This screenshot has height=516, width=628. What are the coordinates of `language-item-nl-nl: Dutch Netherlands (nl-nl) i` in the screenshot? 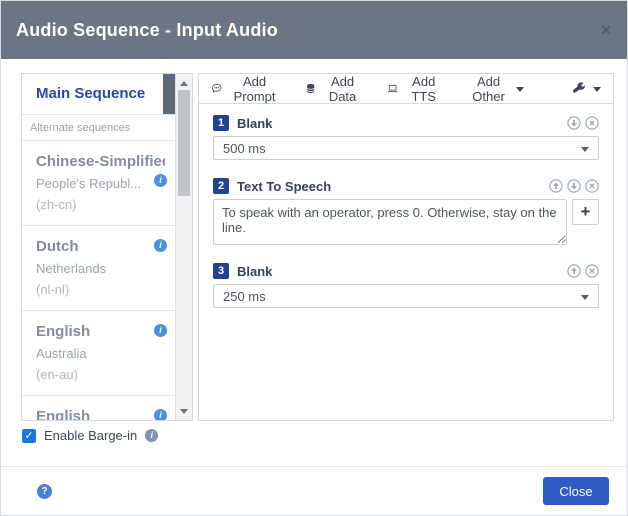 It's located at (98, 268).